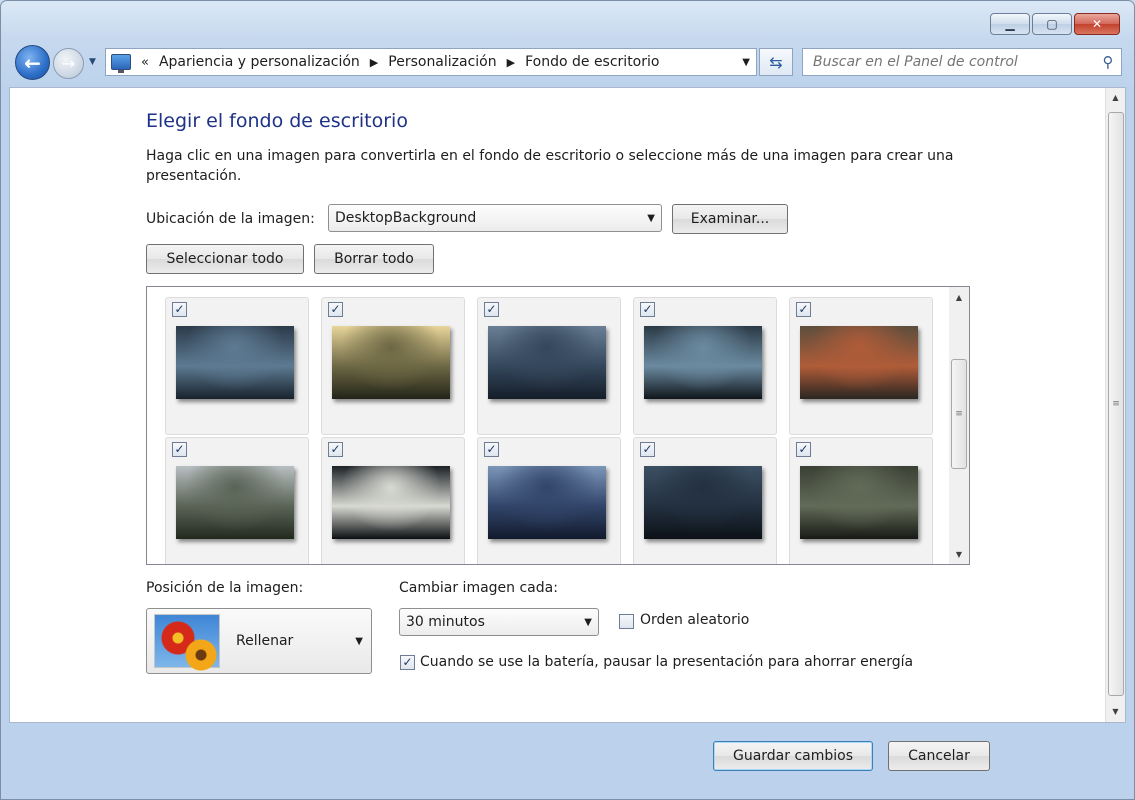  I want to click on minimize-button: ▁, so click(1010, 24).